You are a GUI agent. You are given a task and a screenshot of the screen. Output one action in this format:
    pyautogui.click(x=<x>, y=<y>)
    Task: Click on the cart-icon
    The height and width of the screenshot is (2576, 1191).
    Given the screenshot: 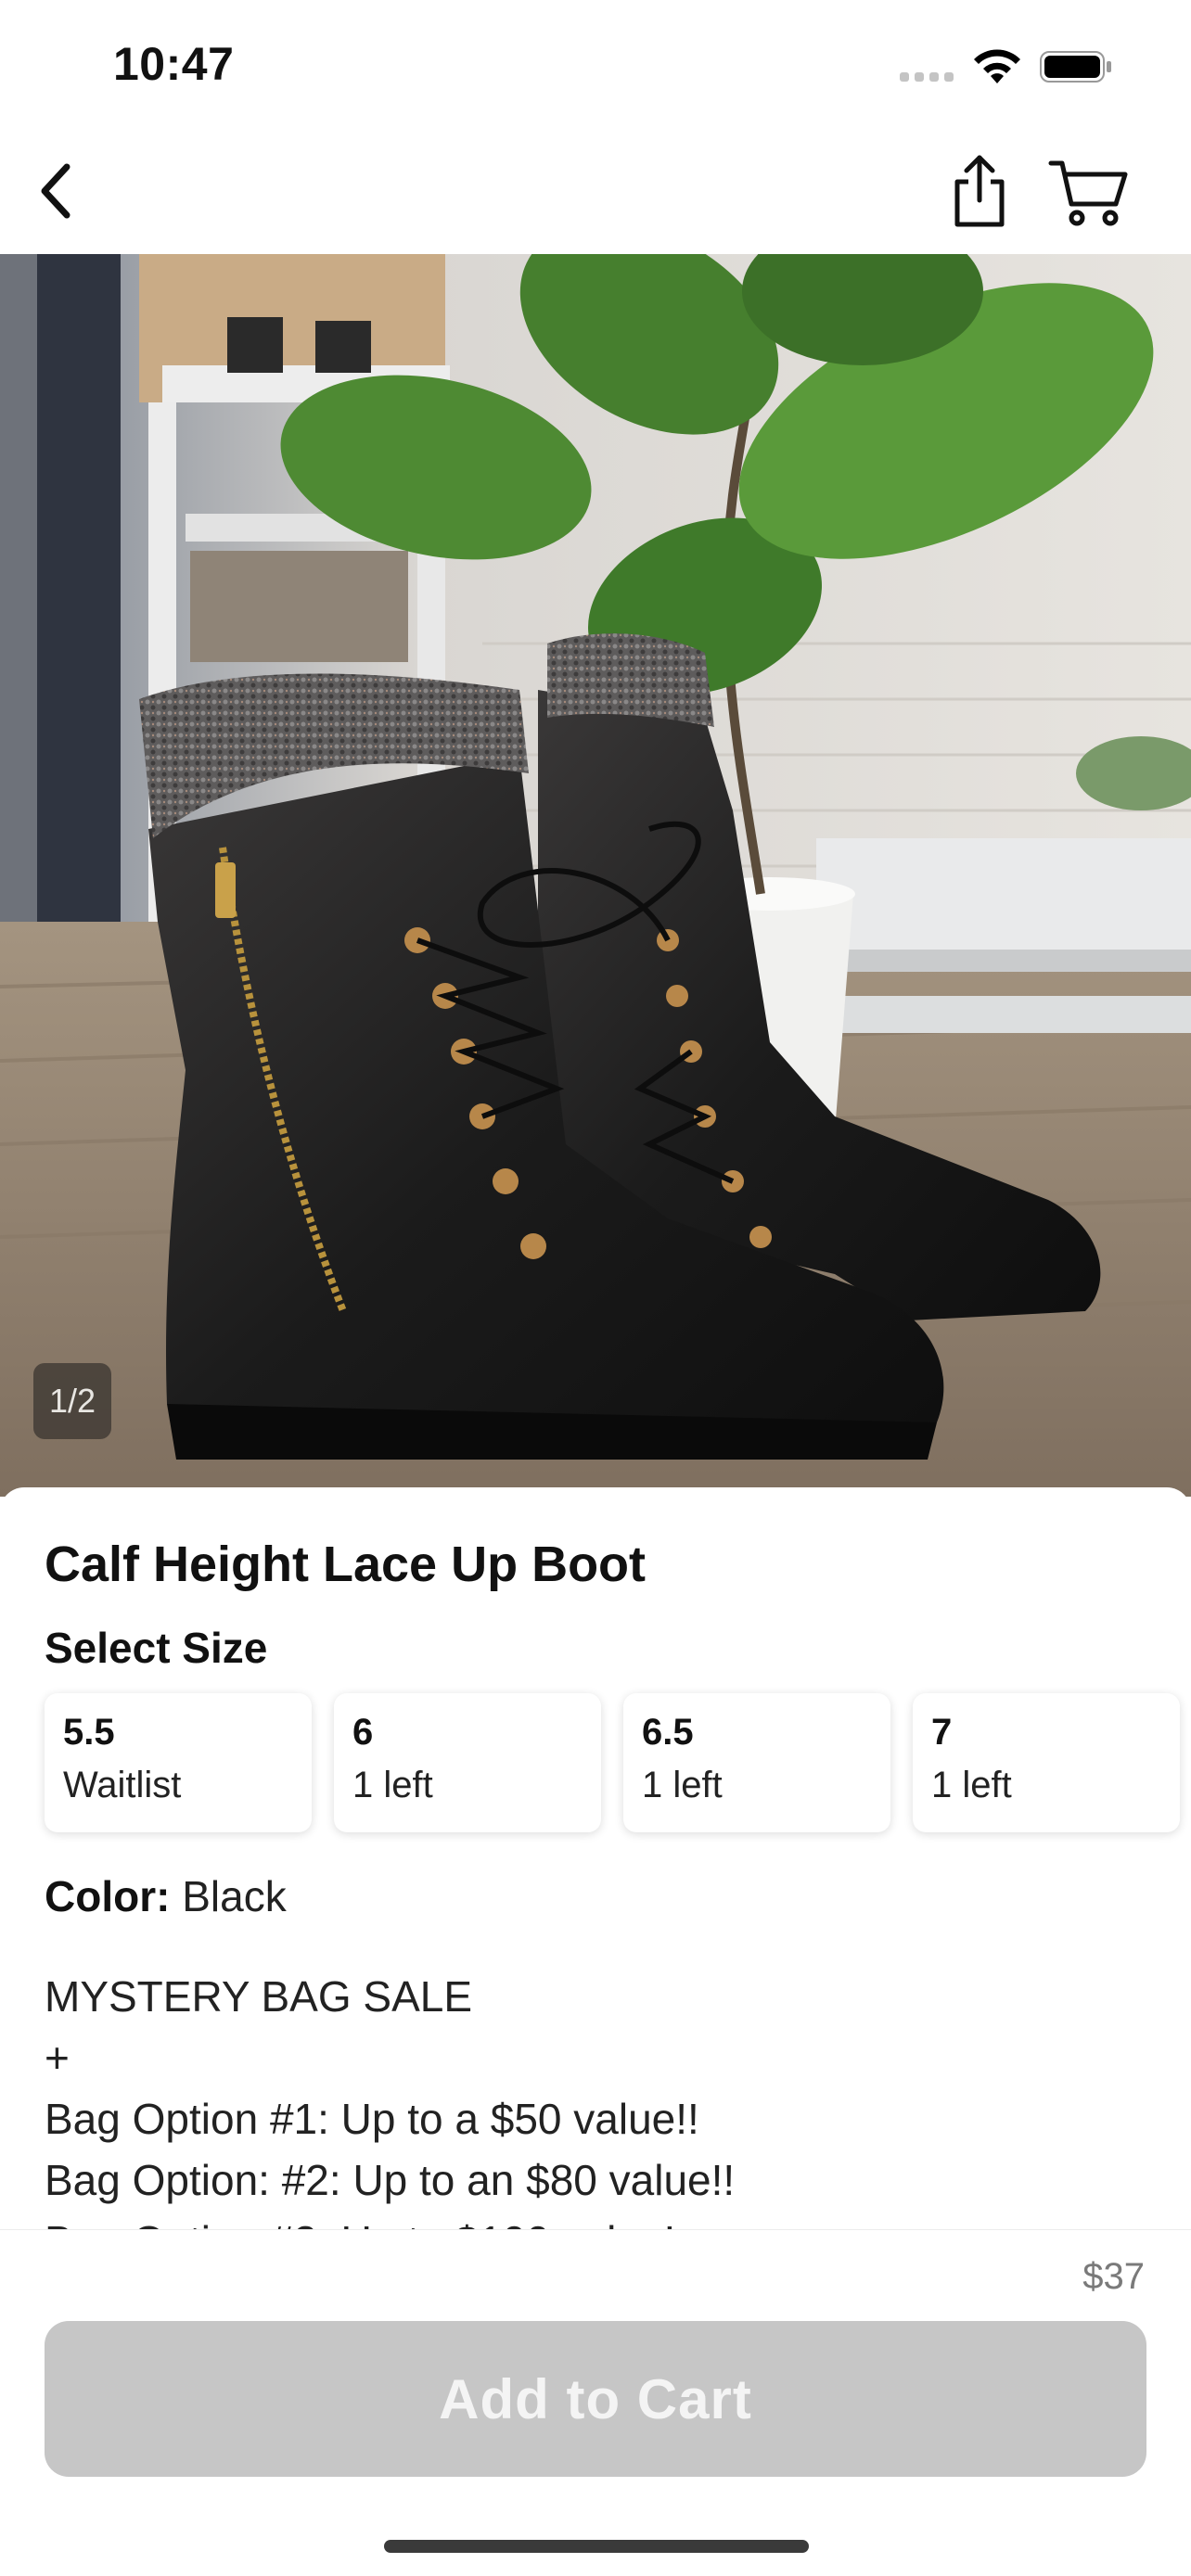 What is the action you would take?
    pyautogui.click(x=1088, y=193)
    